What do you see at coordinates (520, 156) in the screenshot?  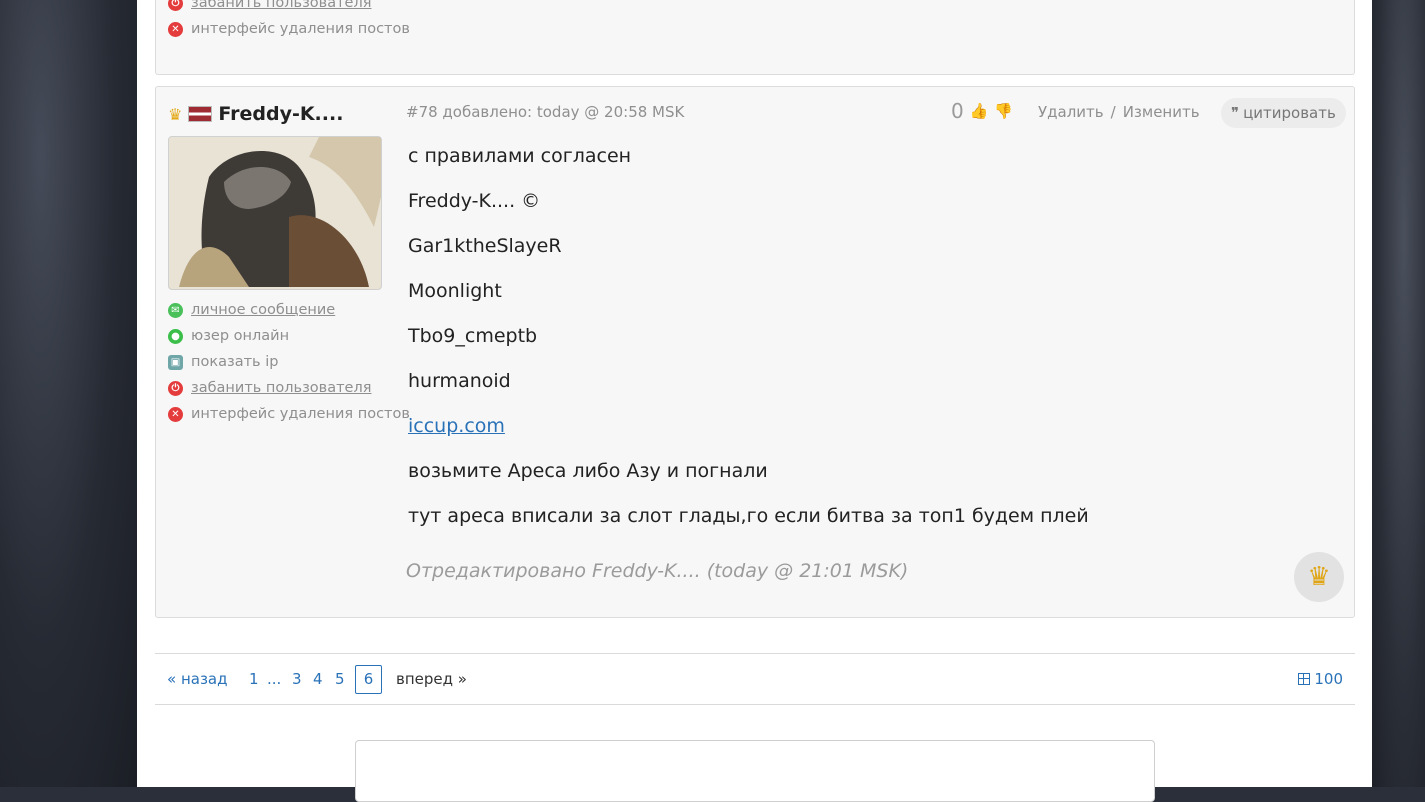 I see `post-line: с правилами согласен` at bounding box center [520, 156].